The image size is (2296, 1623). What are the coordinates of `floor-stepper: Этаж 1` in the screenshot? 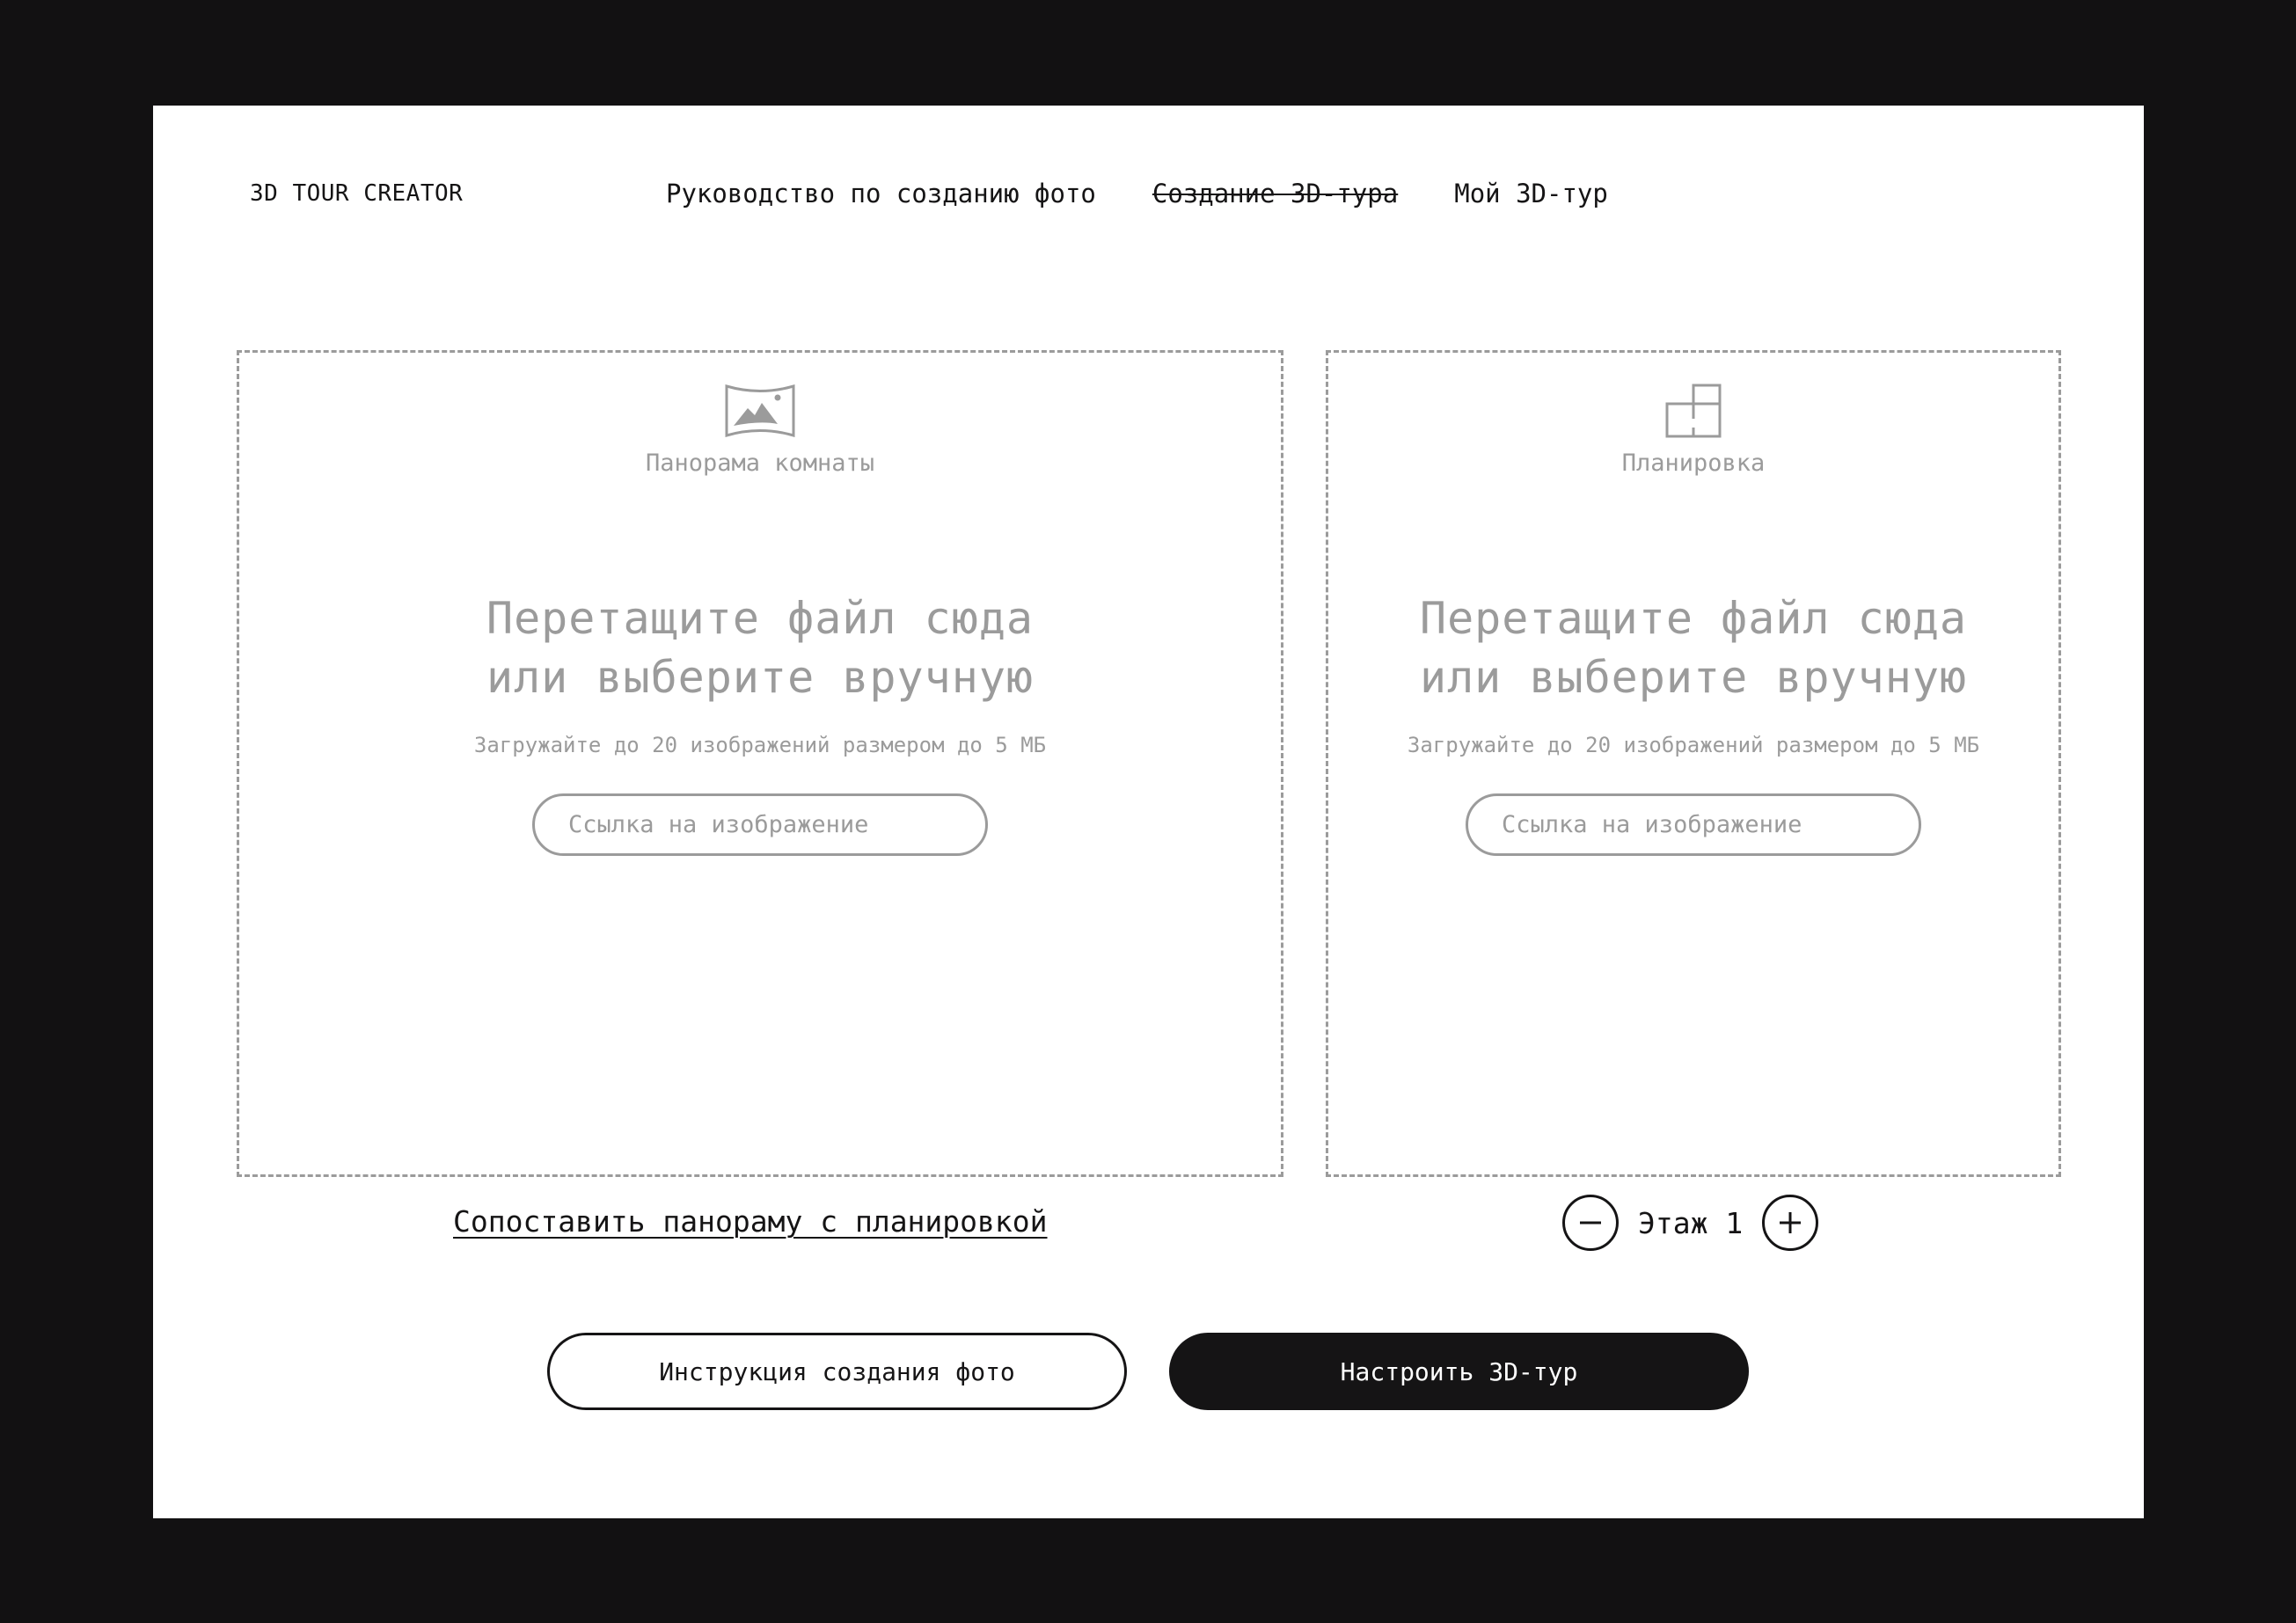 It's located at (1690, 1223).